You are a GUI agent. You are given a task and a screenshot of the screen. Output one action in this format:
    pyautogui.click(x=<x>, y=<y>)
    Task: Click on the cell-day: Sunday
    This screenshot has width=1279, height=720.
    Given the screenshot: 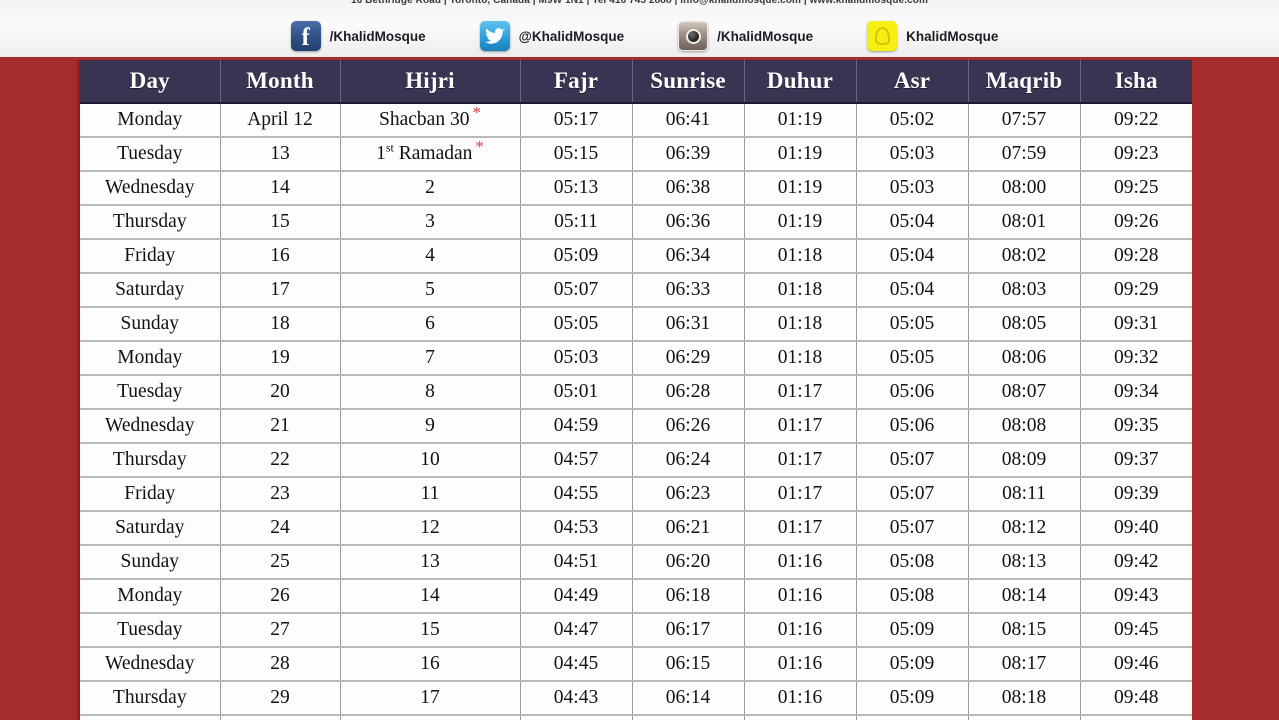 What is the action you would take?
    pyautogui.click(x=150, y=324)
    